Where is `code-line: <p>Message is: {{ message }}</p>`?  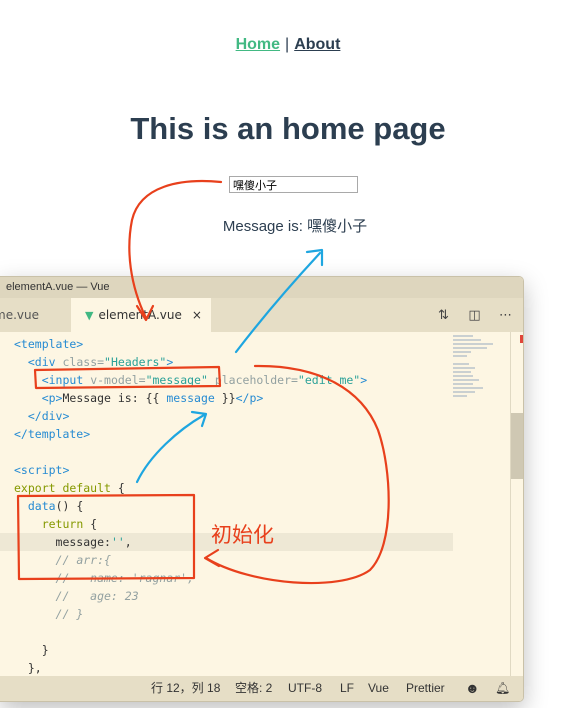 code-line: <p>Message is: {{ message }}</p> is located at coordinates (152, 398).